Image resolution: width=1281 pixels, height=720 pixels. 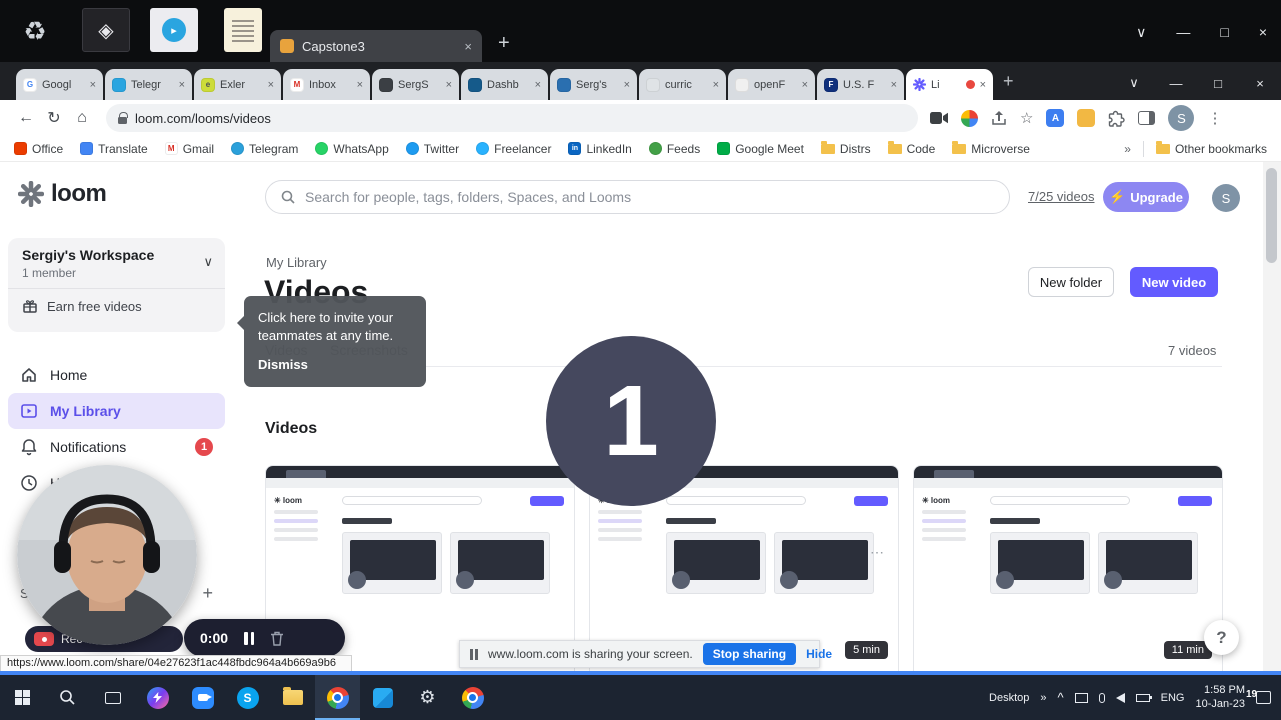 What do you see at coordinates (472, 697) in the screenshot?
I see `taskbar-chrome-secondary-button` at bounding box center [472, 697].